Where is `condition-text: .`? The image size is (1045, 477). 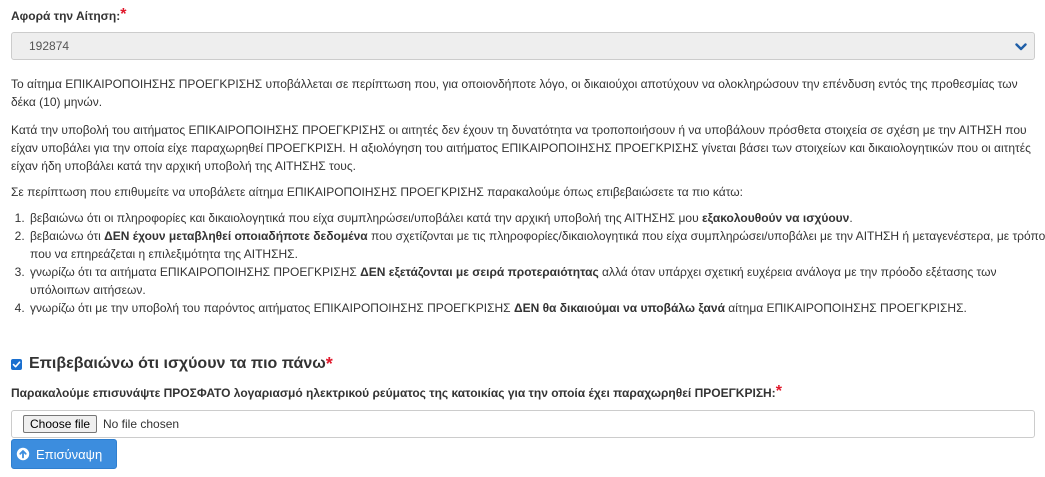
condition-text: . is located at coordinates (851, 218).